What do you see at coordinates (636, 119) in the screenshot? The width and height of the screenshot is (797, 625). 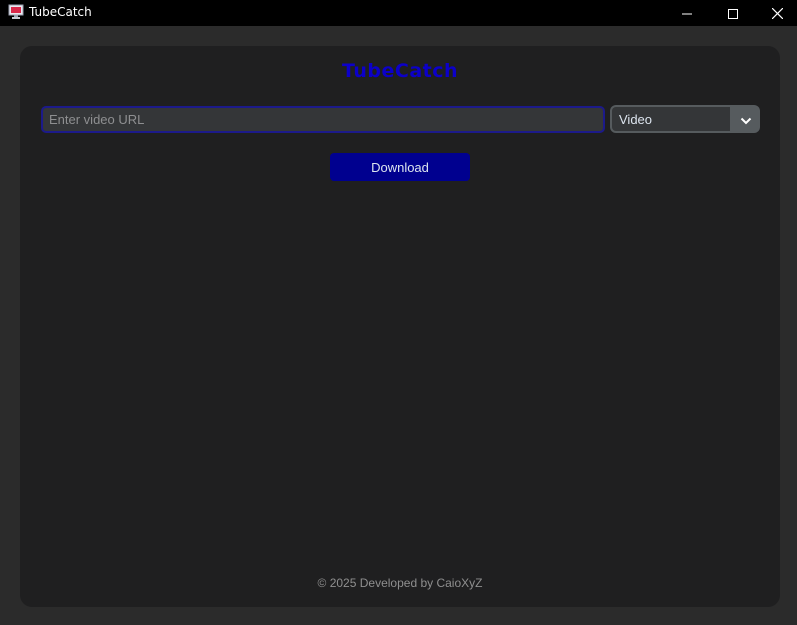 I see `format-selected-value: Video` at bounding box center [636, 119].